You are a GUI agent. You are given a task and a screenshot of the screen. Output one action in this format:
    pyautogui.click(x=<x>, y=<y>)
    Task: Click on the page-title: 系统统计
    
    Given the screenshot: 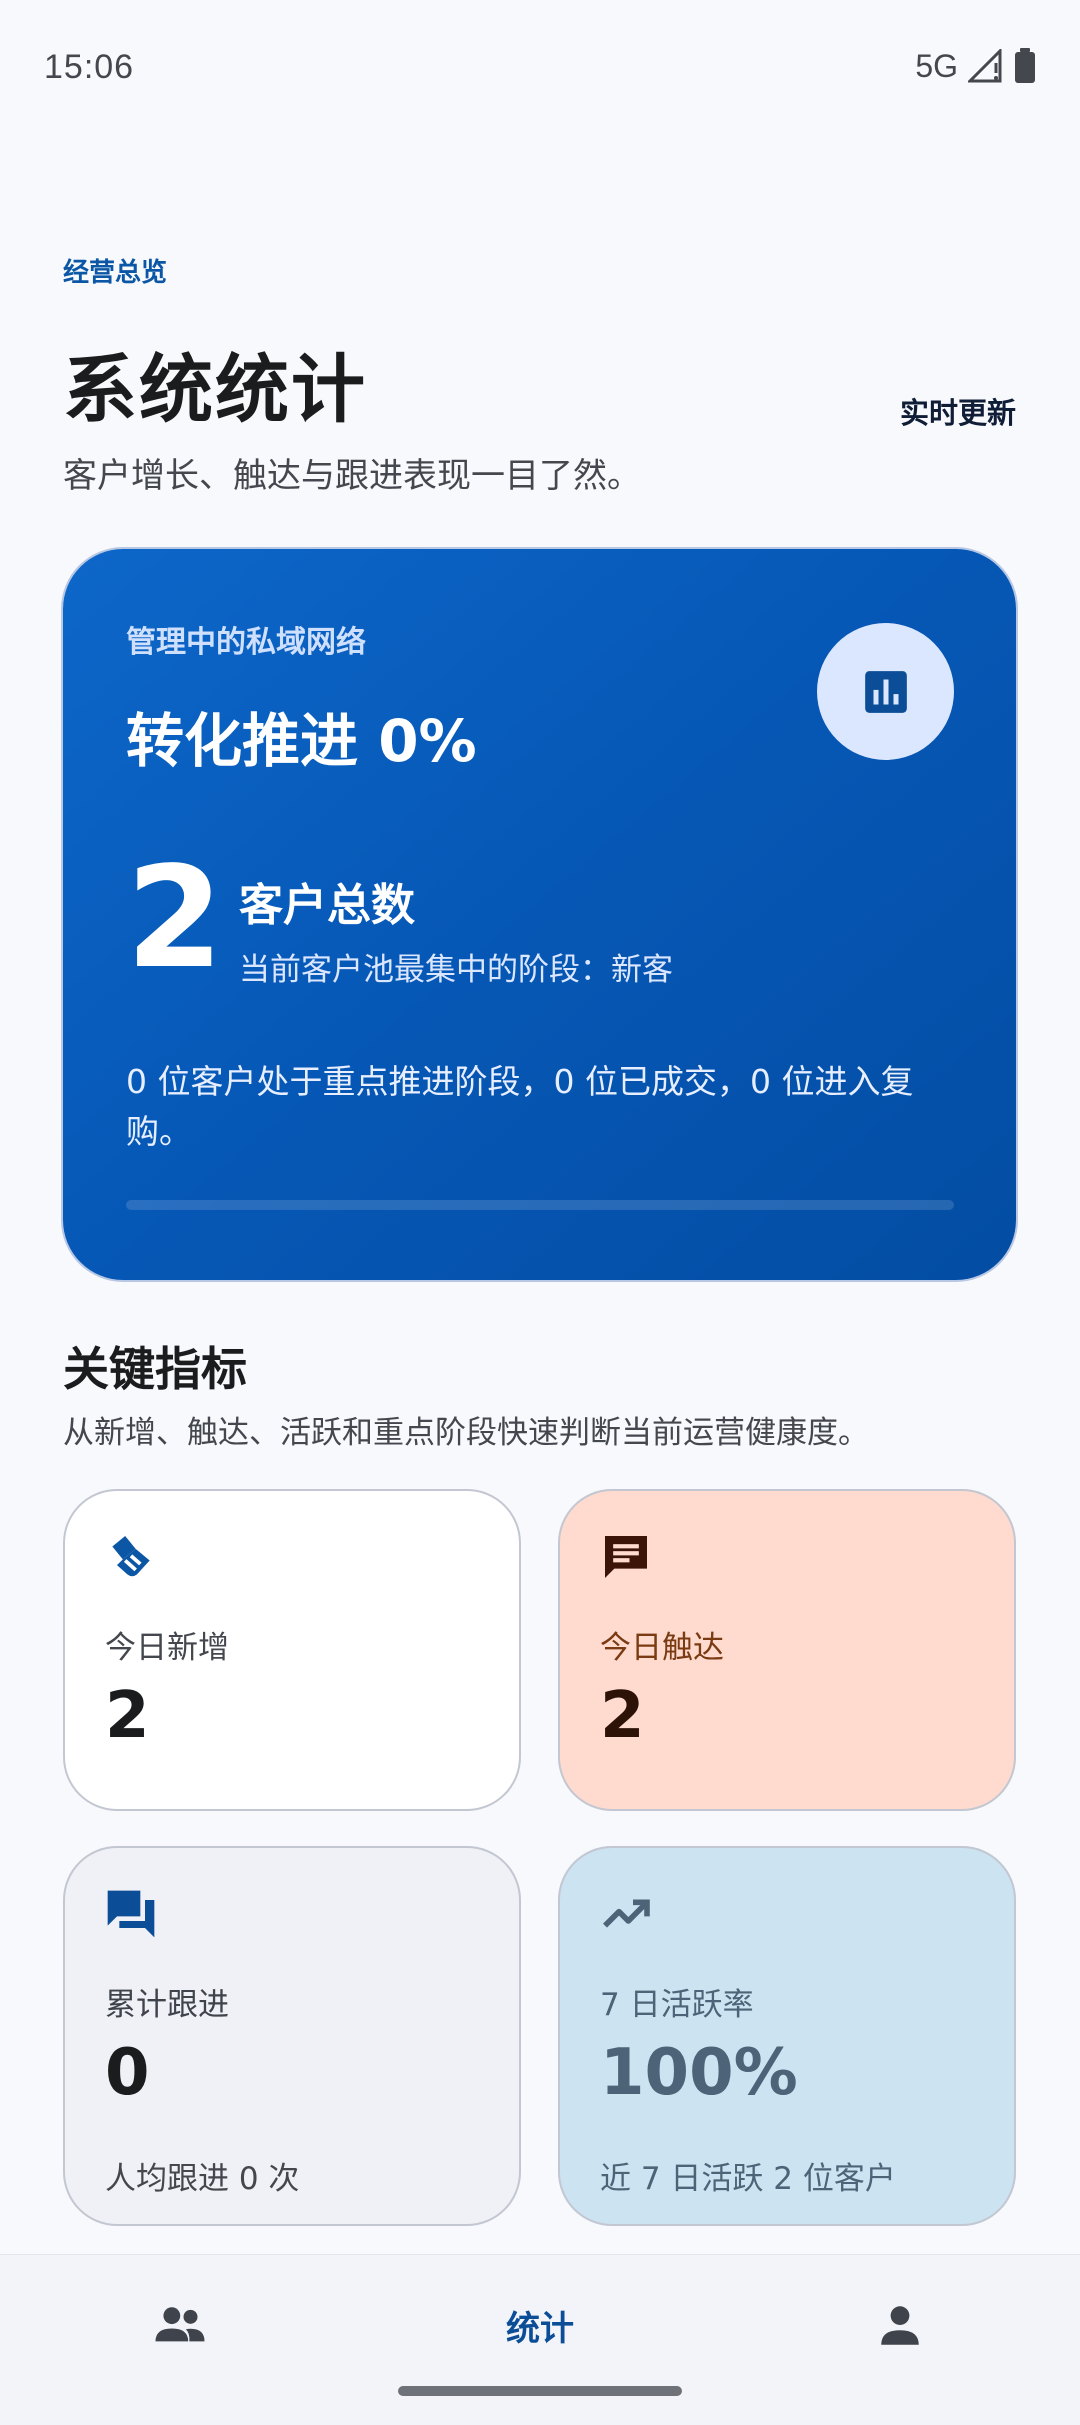 What is the action you would take?
    pyautogui.click(x=215, y=390)
    